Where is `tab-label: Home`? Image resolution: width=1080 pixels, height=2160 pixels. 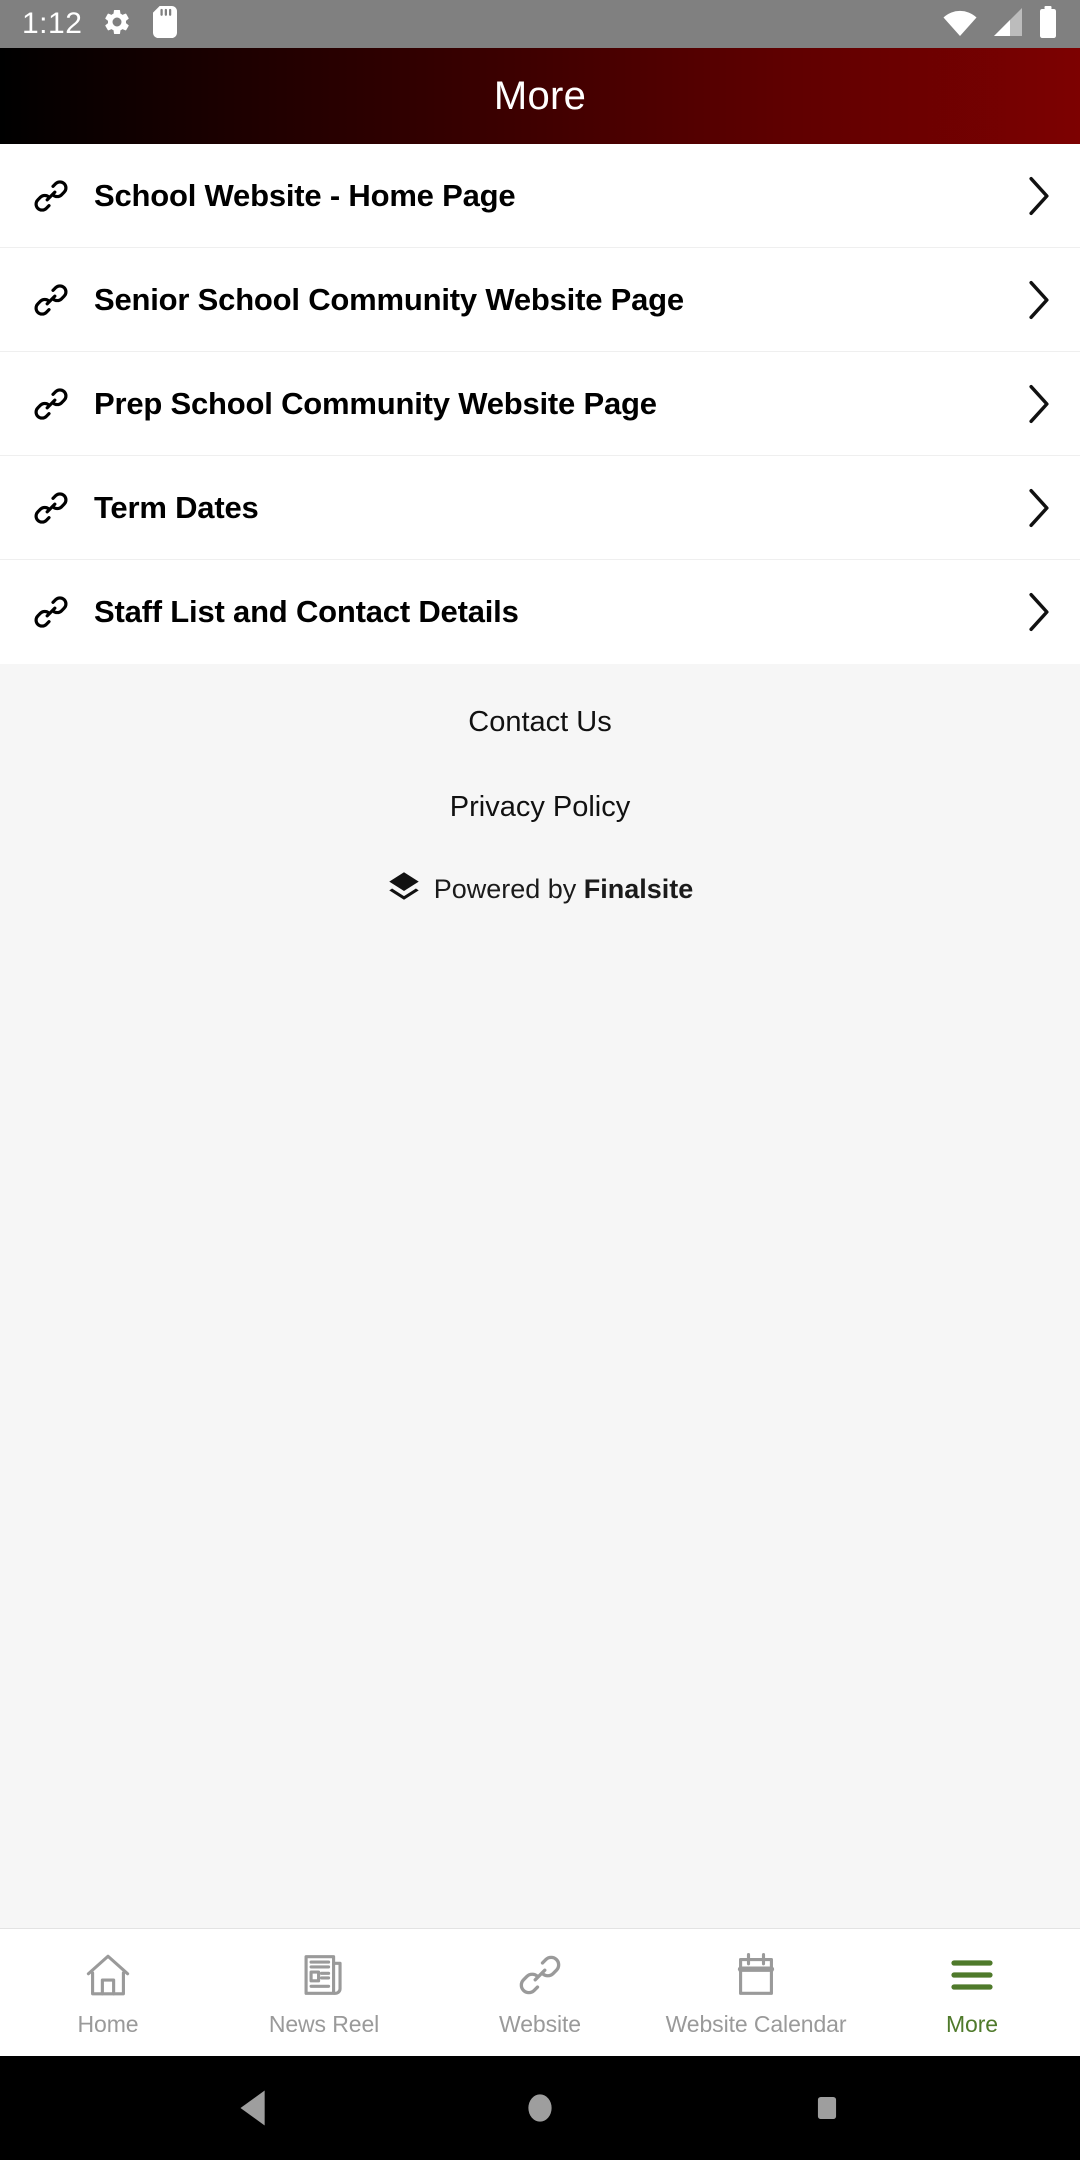 tab-label: Home is located at coordinates (108, 2023).